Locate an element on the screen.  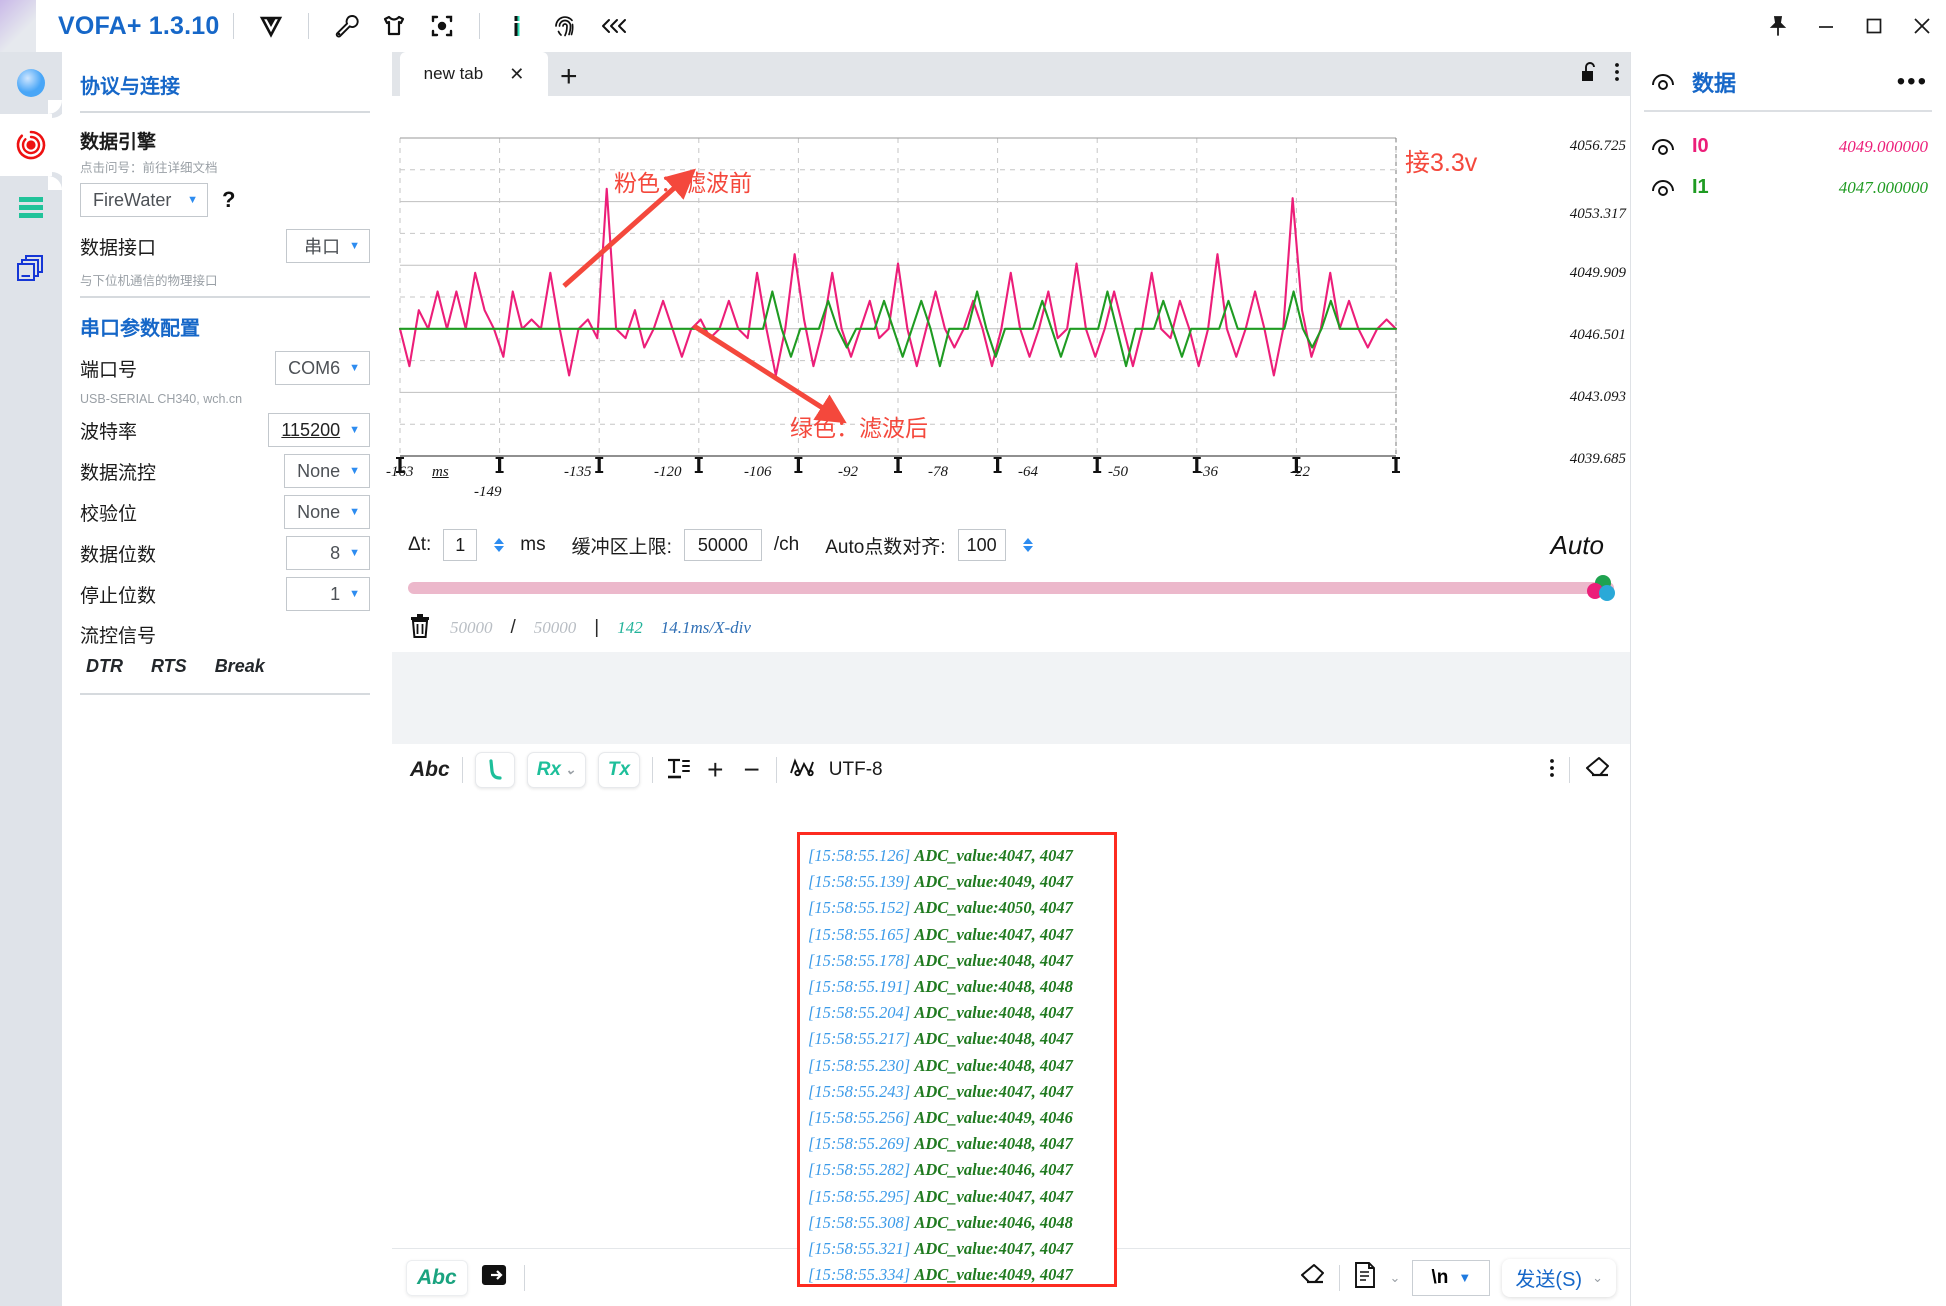
data-interface-select: 串口 ▼ is located at coordinates (328, 246).